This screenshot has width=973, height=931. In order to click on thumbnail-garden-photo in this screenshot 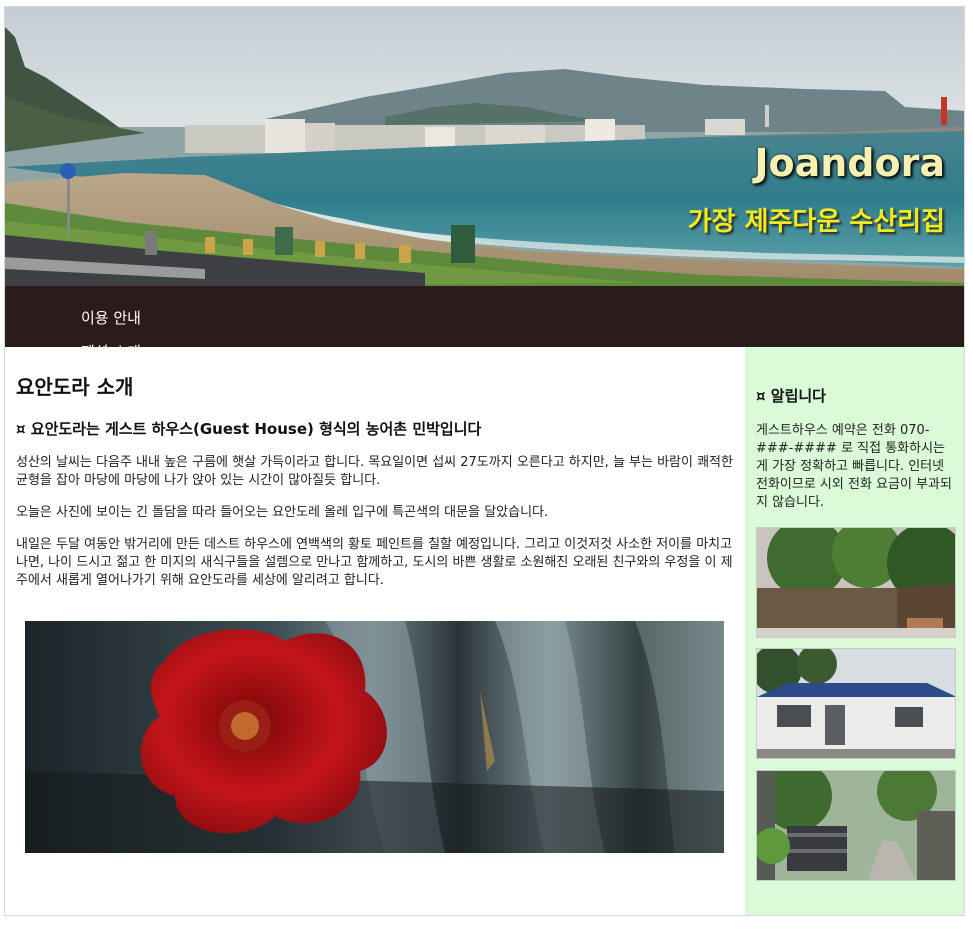, I will do `click(856, 582)`.